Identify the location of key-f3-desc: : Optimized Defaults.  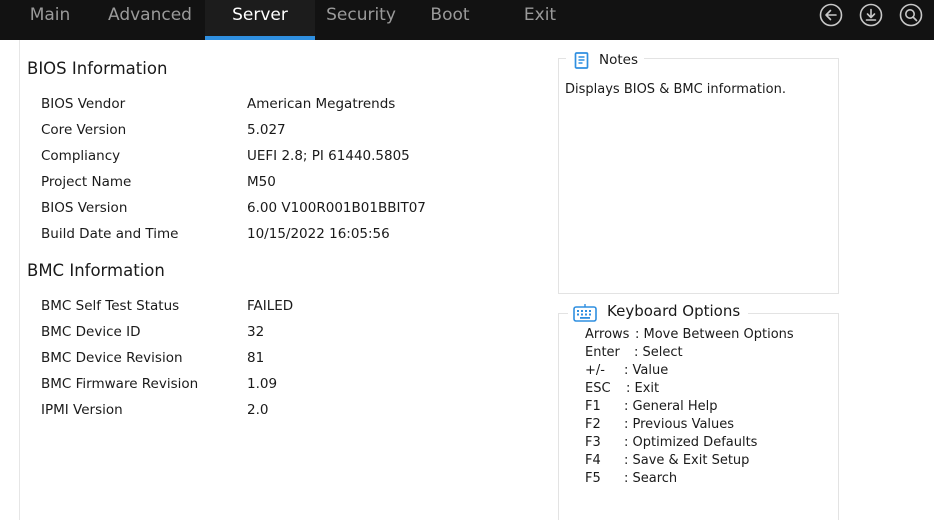
(691, 442).